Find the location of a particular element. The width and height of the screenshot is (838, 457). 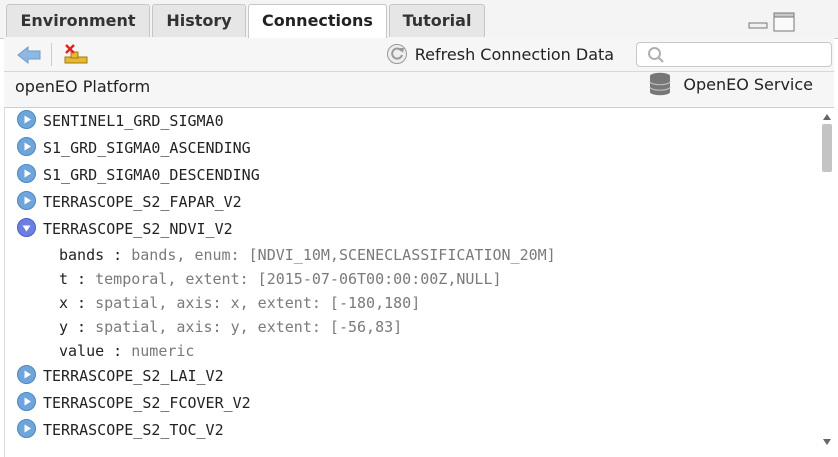

back-button is located at coordinates (29, 55).